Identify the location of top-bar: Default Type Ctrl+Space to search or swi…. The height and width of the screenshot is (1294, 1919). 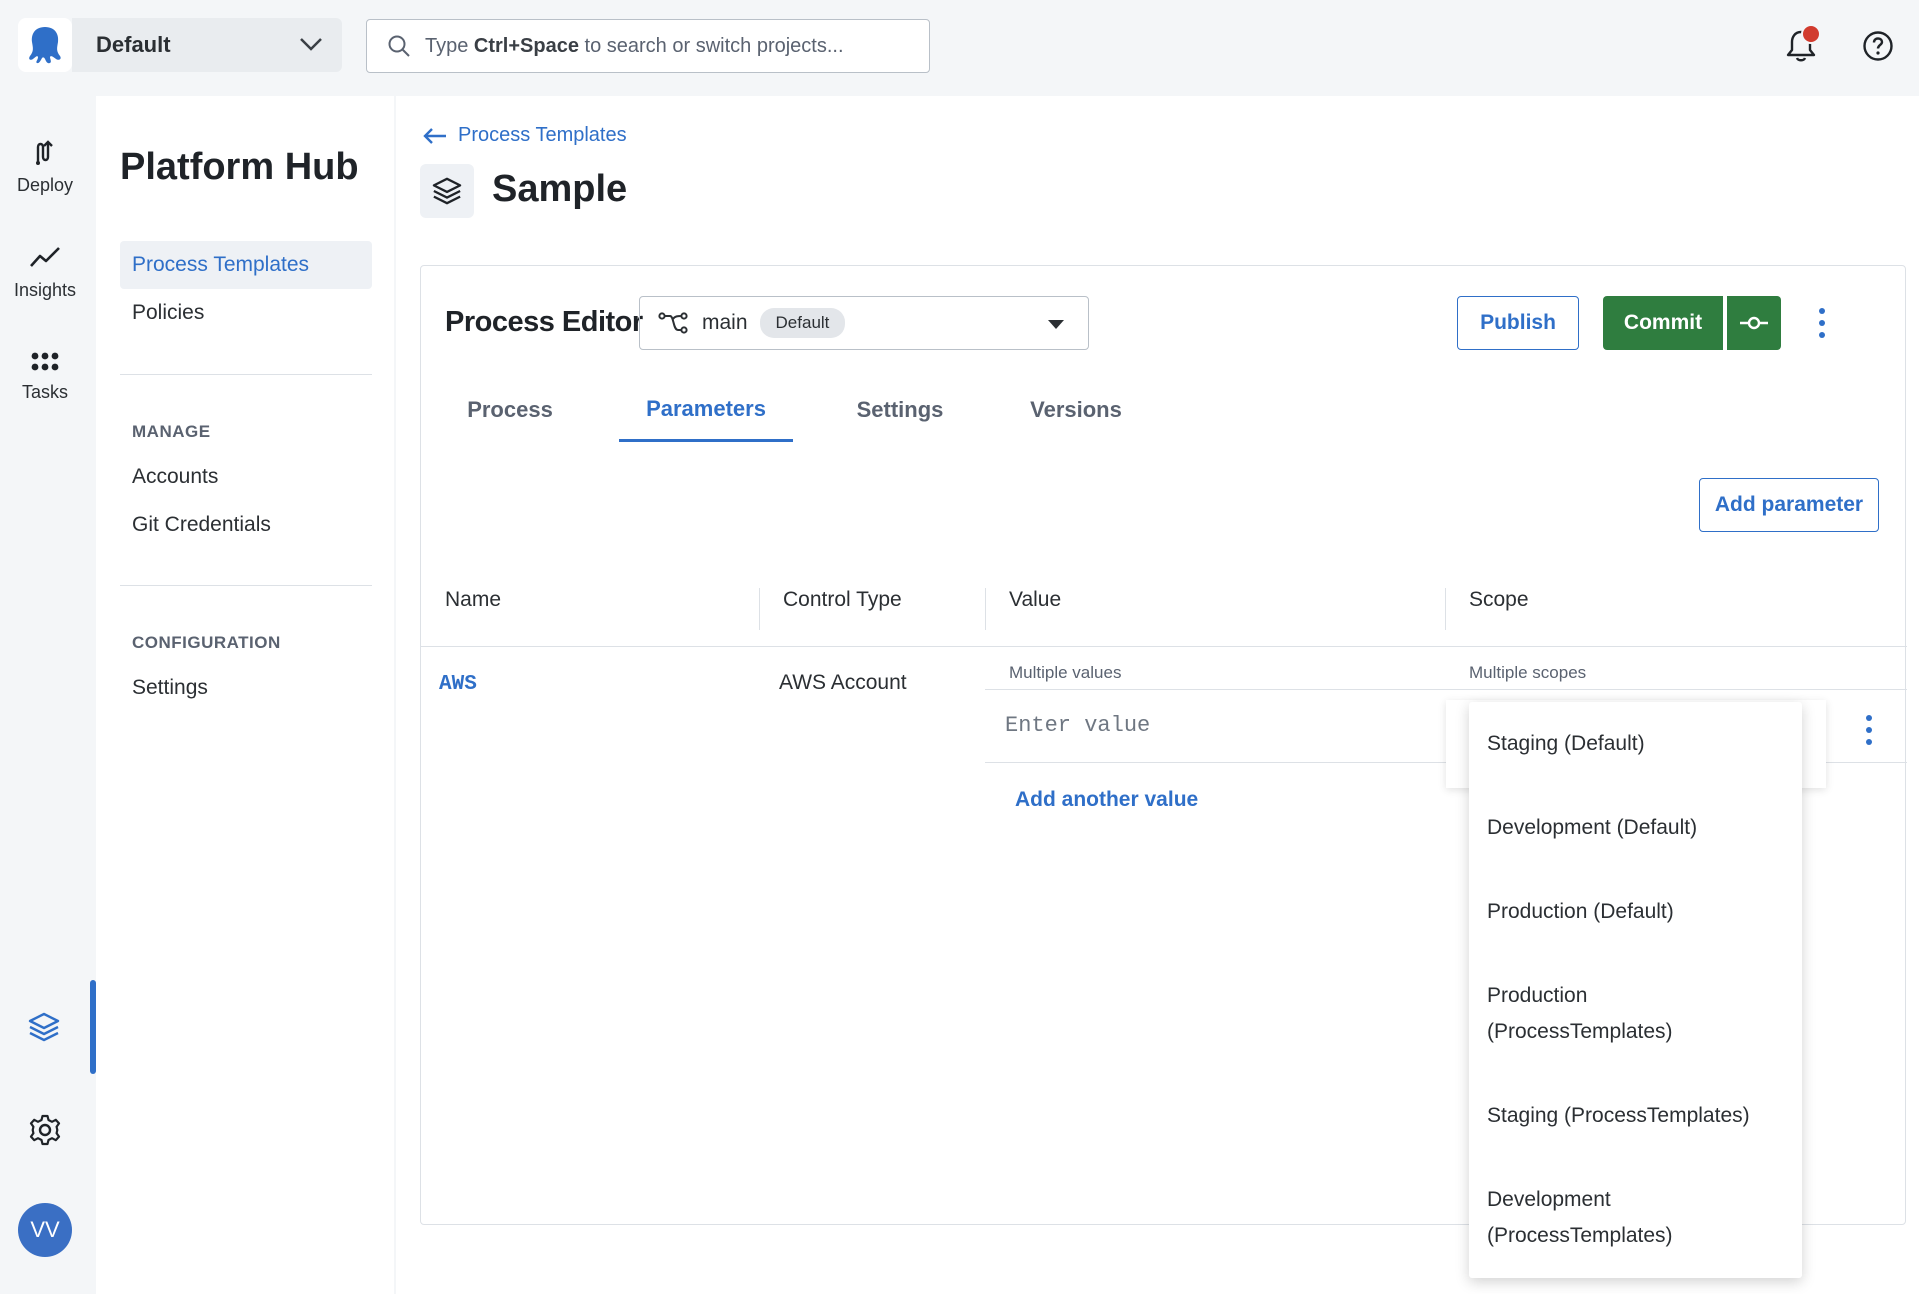
(959, 48).